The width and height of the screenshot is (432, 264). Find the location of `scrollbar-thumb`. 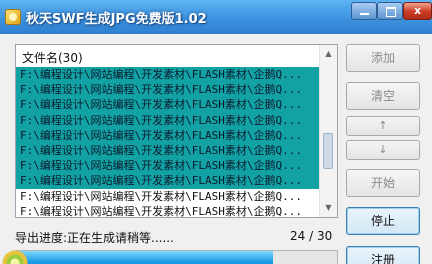

scrollbar-thumb is located at coordinates (328, 151).